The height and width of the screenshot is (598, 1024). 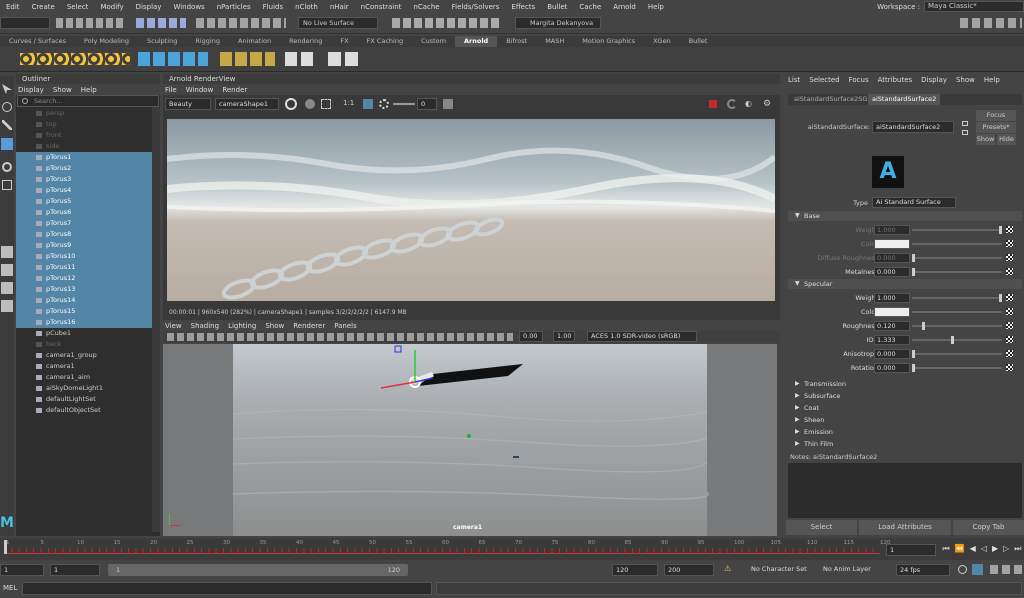 What do you see at coordinates (84, 157) in the screenshot?
I see `outliner-item: pTorus1` at bounding box center [84, 157].